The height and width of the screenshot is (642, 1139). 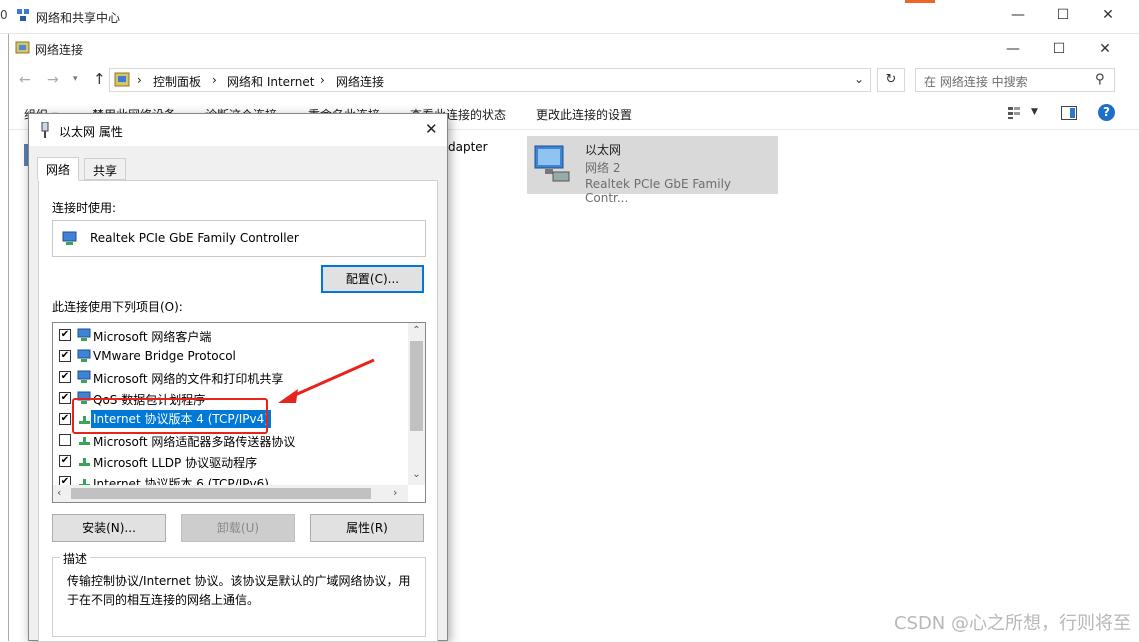 I want to click on device-name: Realtek PCIe GbE Family Controller, so click(x=194, y=238).